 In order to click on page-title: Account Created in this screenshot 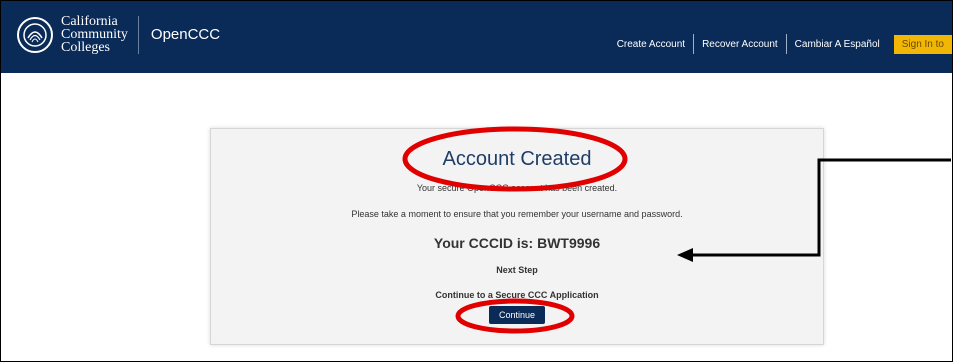, I will do `click(517, 159)`.